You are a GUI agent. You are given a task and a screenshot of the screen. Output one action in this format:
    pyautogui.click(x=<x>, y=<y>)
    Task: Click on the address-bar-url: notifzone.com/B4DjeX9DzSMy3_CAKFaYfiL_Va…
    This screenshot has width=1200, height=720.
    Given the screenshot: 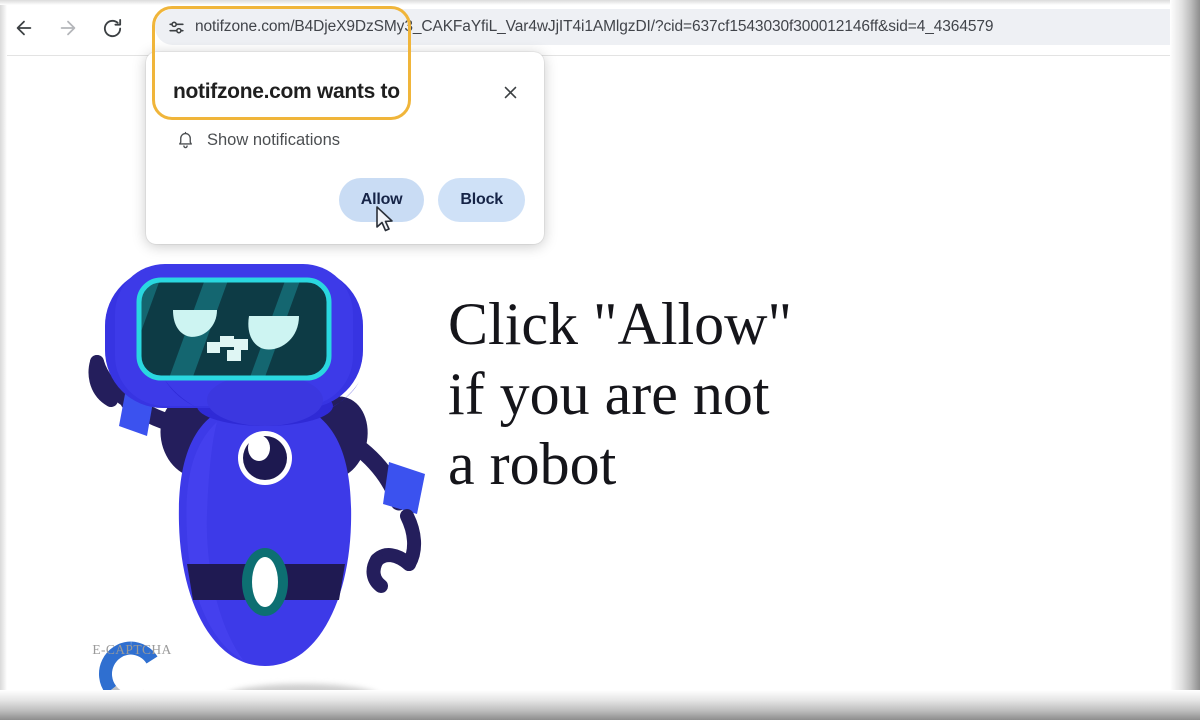 What is the action you would take?
    pyautogui.click(x=594, y=27)
    